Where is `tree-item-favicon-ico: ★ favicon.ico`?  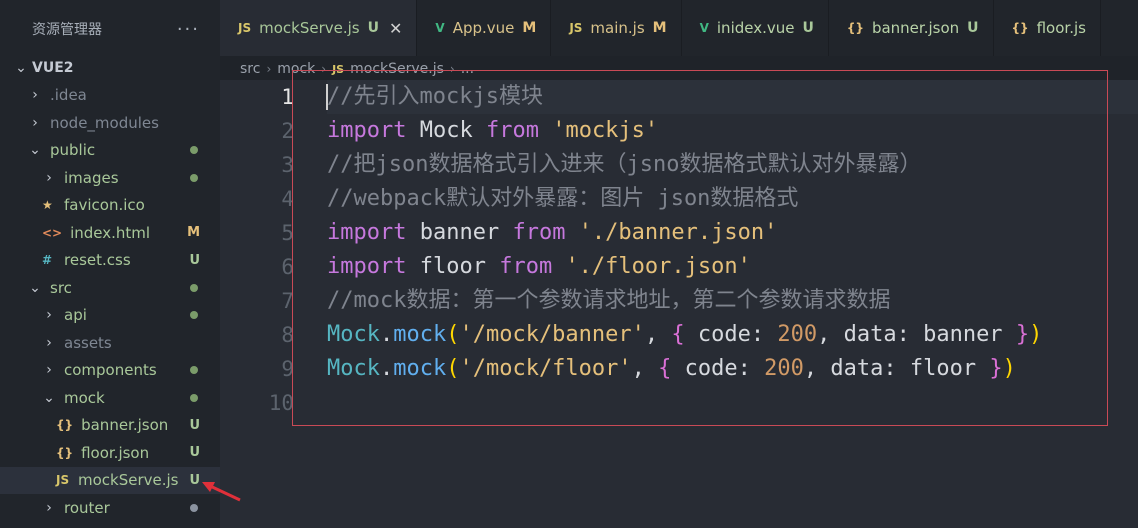 tree-item-favicon-ico: ★ favicon.ico is located at coordinates (110, 206).